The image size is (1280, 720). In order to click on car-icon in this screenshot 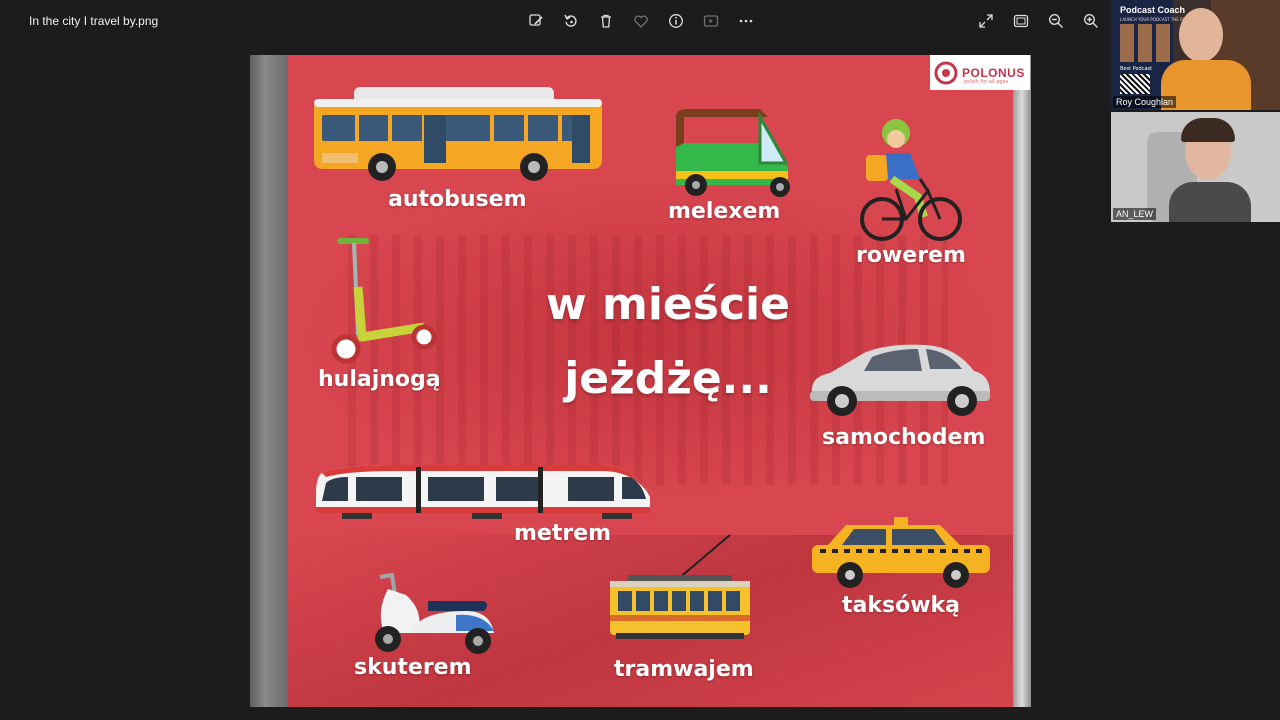, I will do `click(900, 380)`.